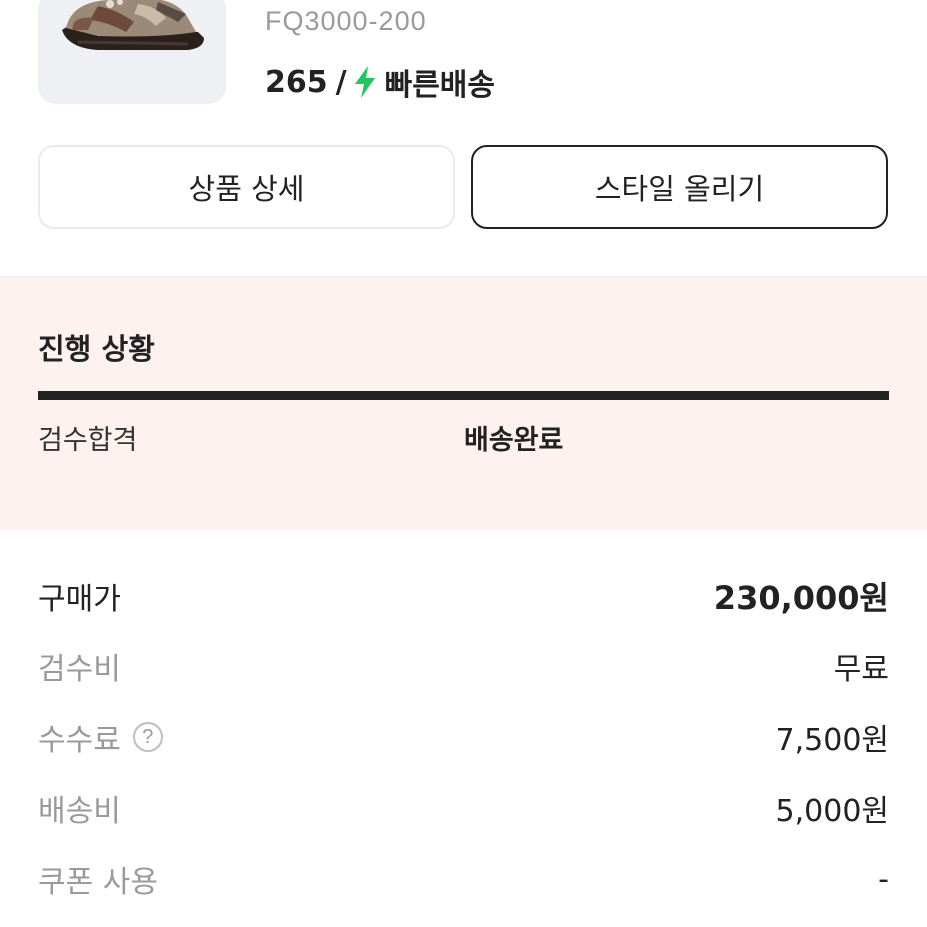 The image size is (927, 927). What do you see at coordinates (296, 82) in the screenshot?
I see `size-value: 265` at bounding box center [296, 82].